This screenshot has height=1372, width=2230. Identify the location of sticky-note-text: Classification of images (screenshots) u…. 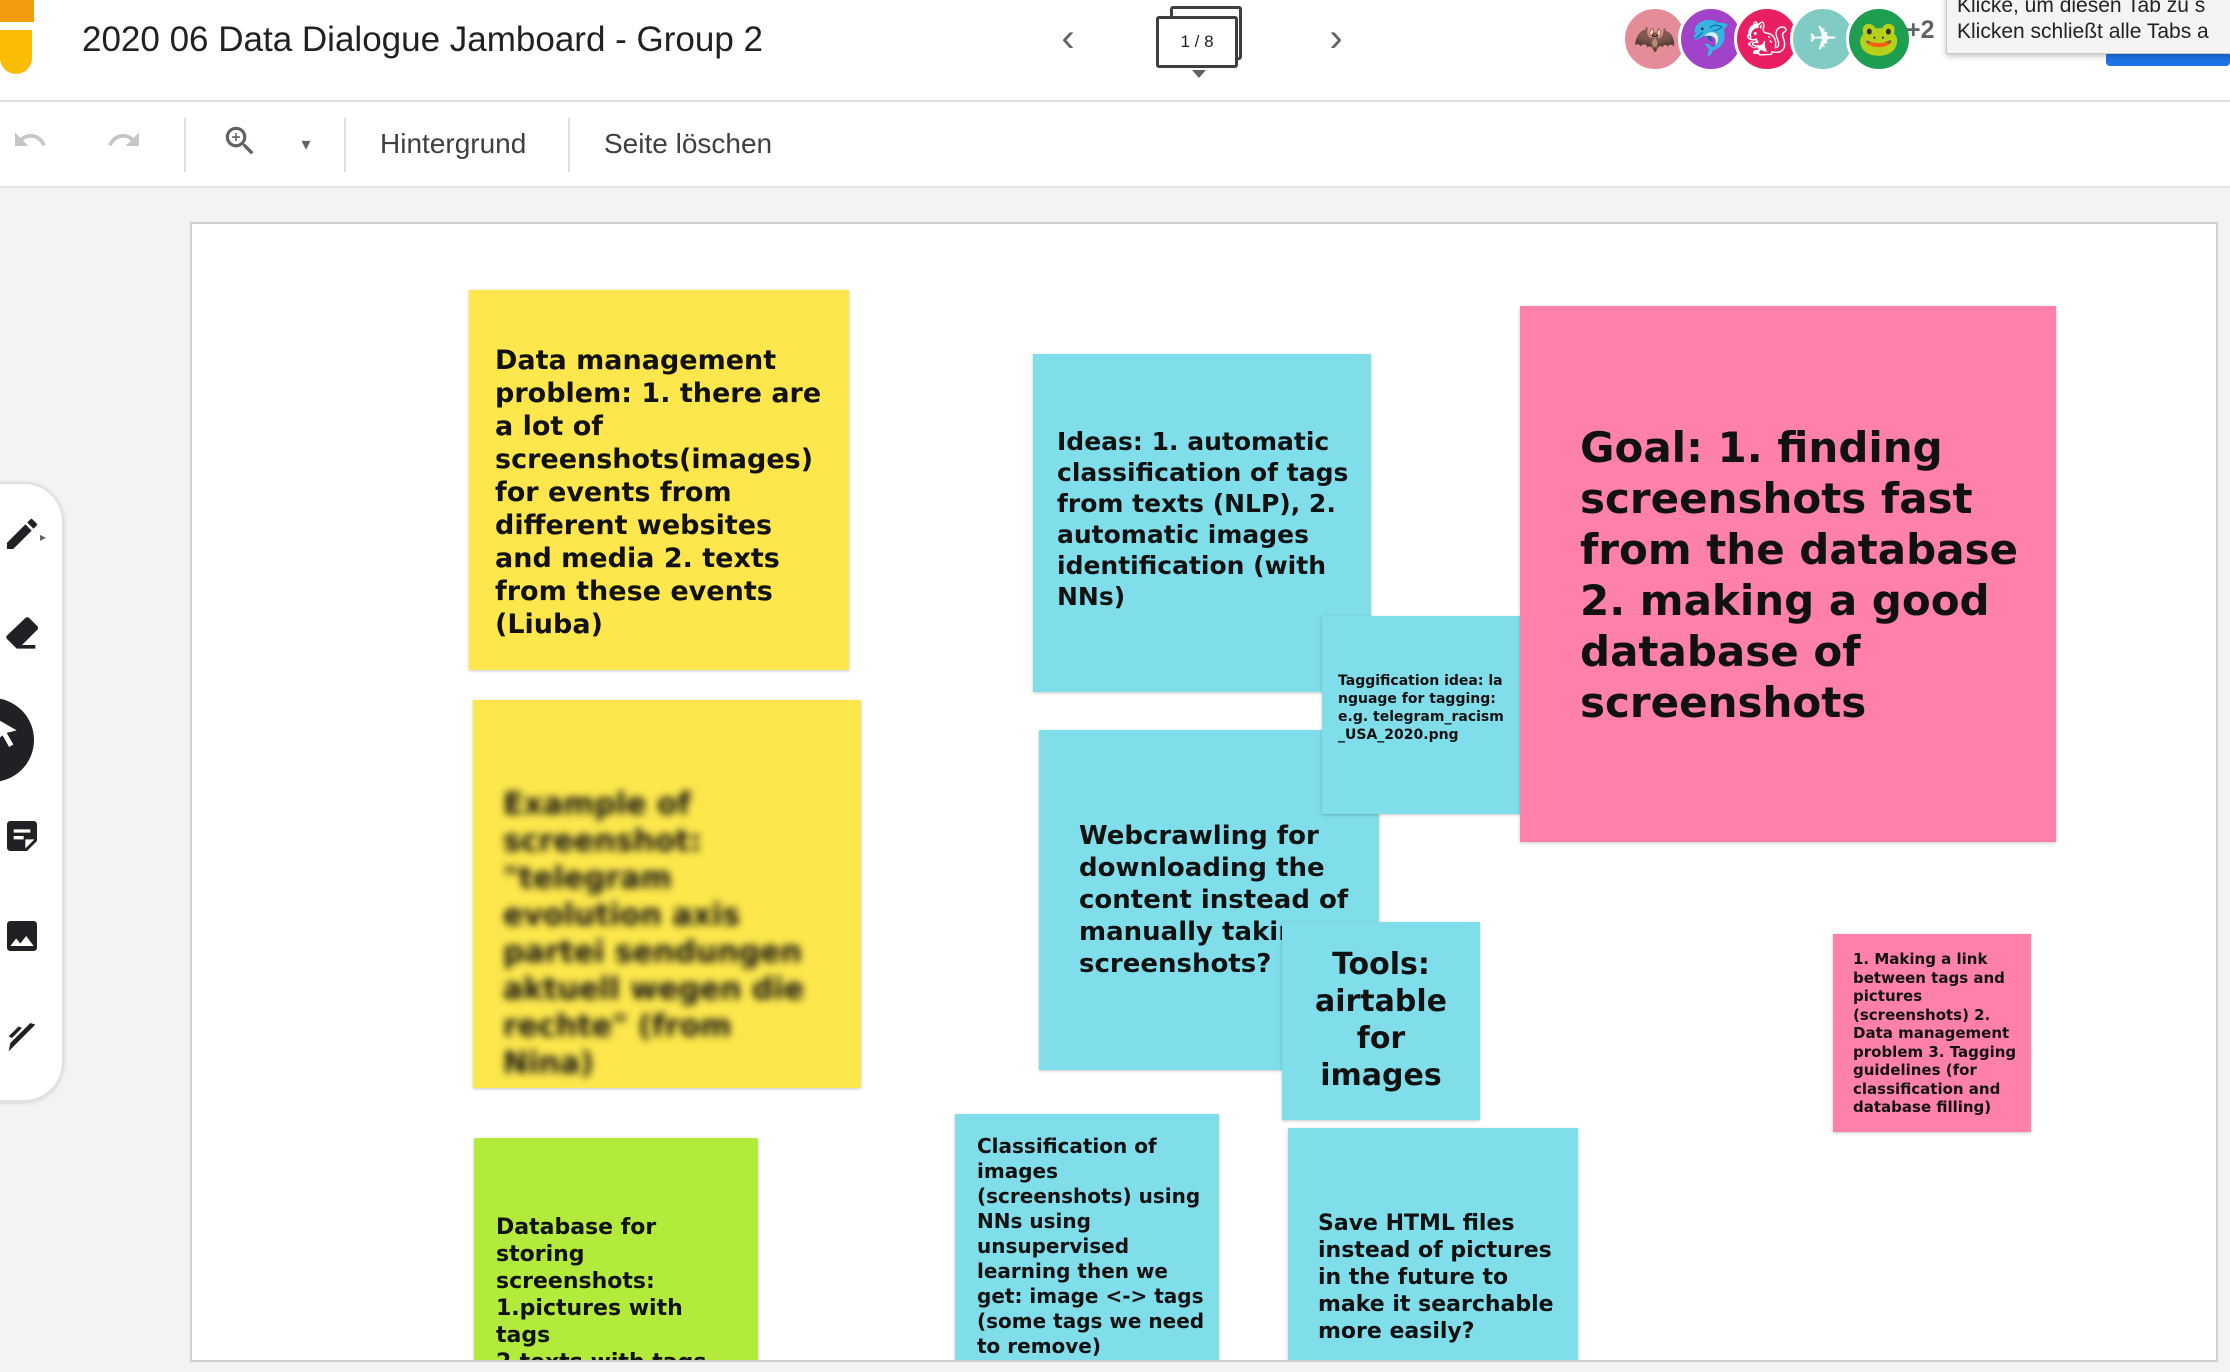
(1091, 1246).